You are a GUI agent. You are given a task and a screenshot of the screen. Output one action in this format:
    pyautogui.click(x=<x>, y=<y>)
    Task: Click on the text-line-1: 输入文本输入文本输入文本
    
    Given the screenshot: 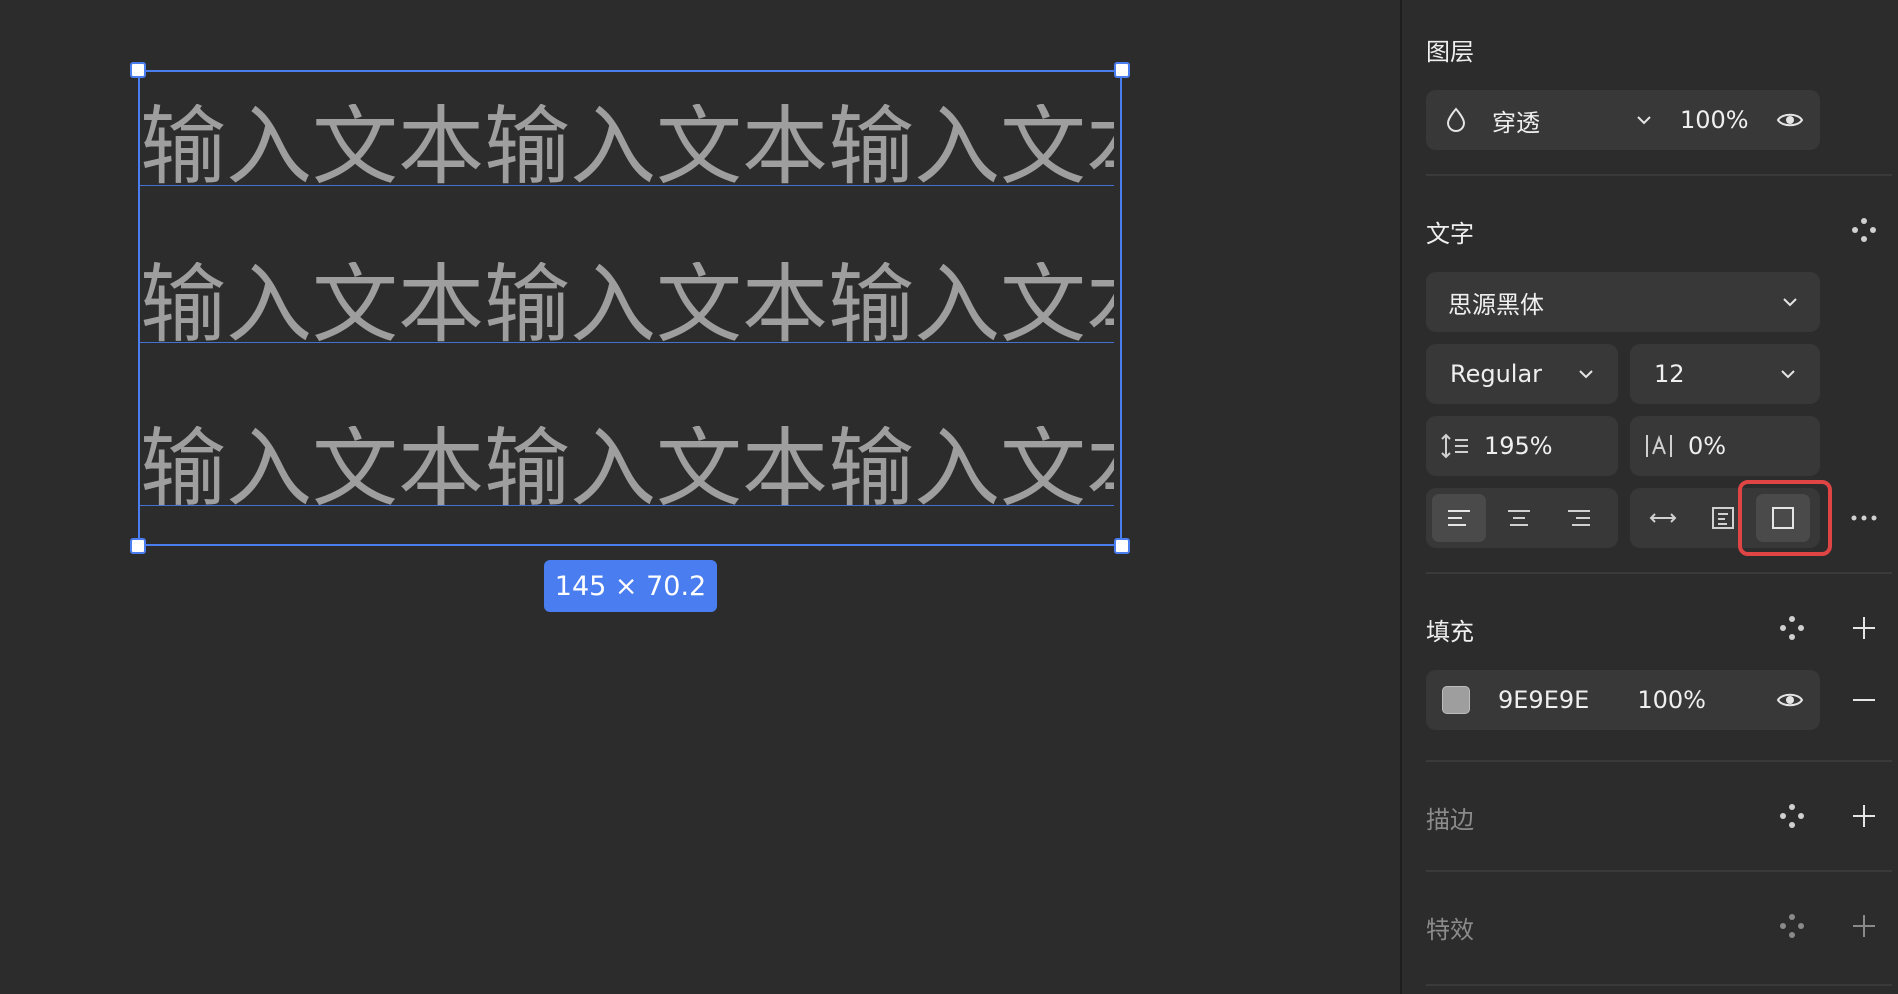 What is the action you would take?
    pyautogui.click(x=627, y=147)
    